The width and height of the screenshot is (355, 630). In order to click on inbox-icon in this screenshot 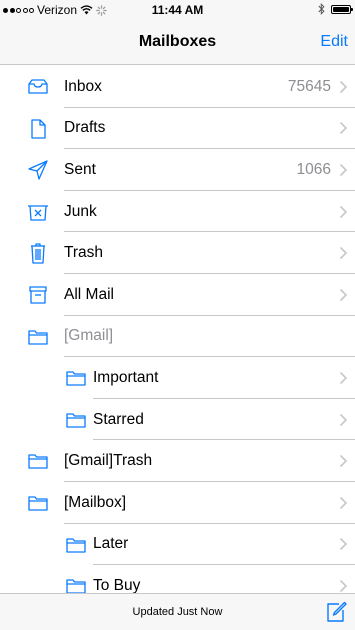, I will do `click(38, 87)`.